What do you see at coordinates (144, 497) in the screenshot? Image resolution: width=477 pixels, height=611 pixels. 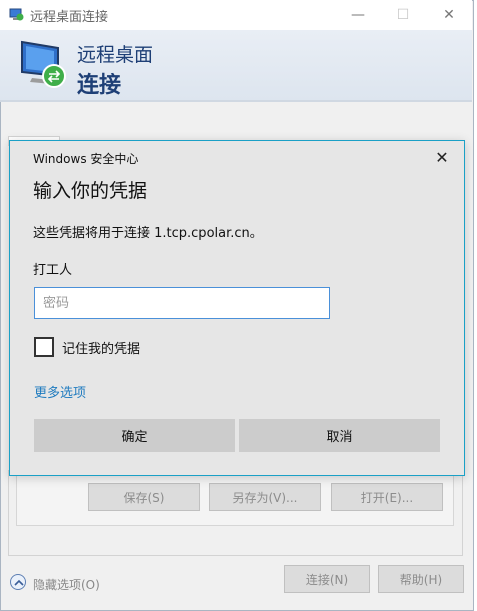 I see `save-button: 保存(S)` at bounding box center [144, 497].